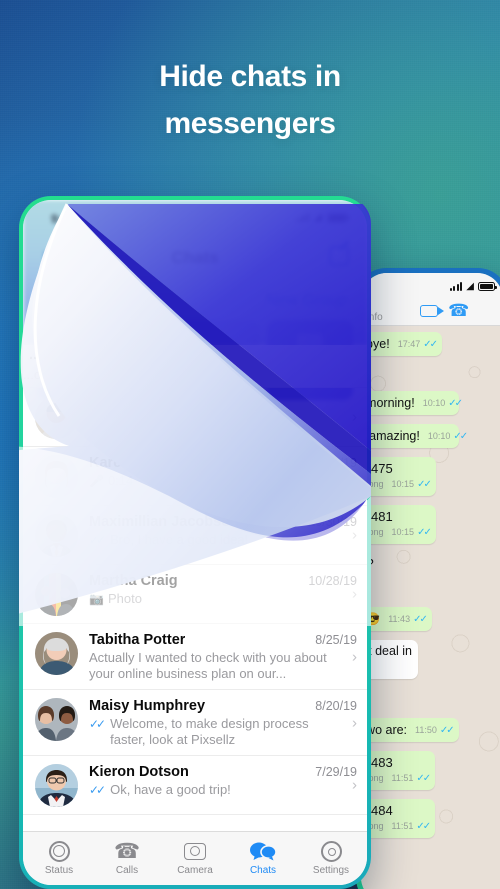 Image resolution: width=500 pixels, height=889 pixels. I want to click on camera-icon, so click(195, 851).